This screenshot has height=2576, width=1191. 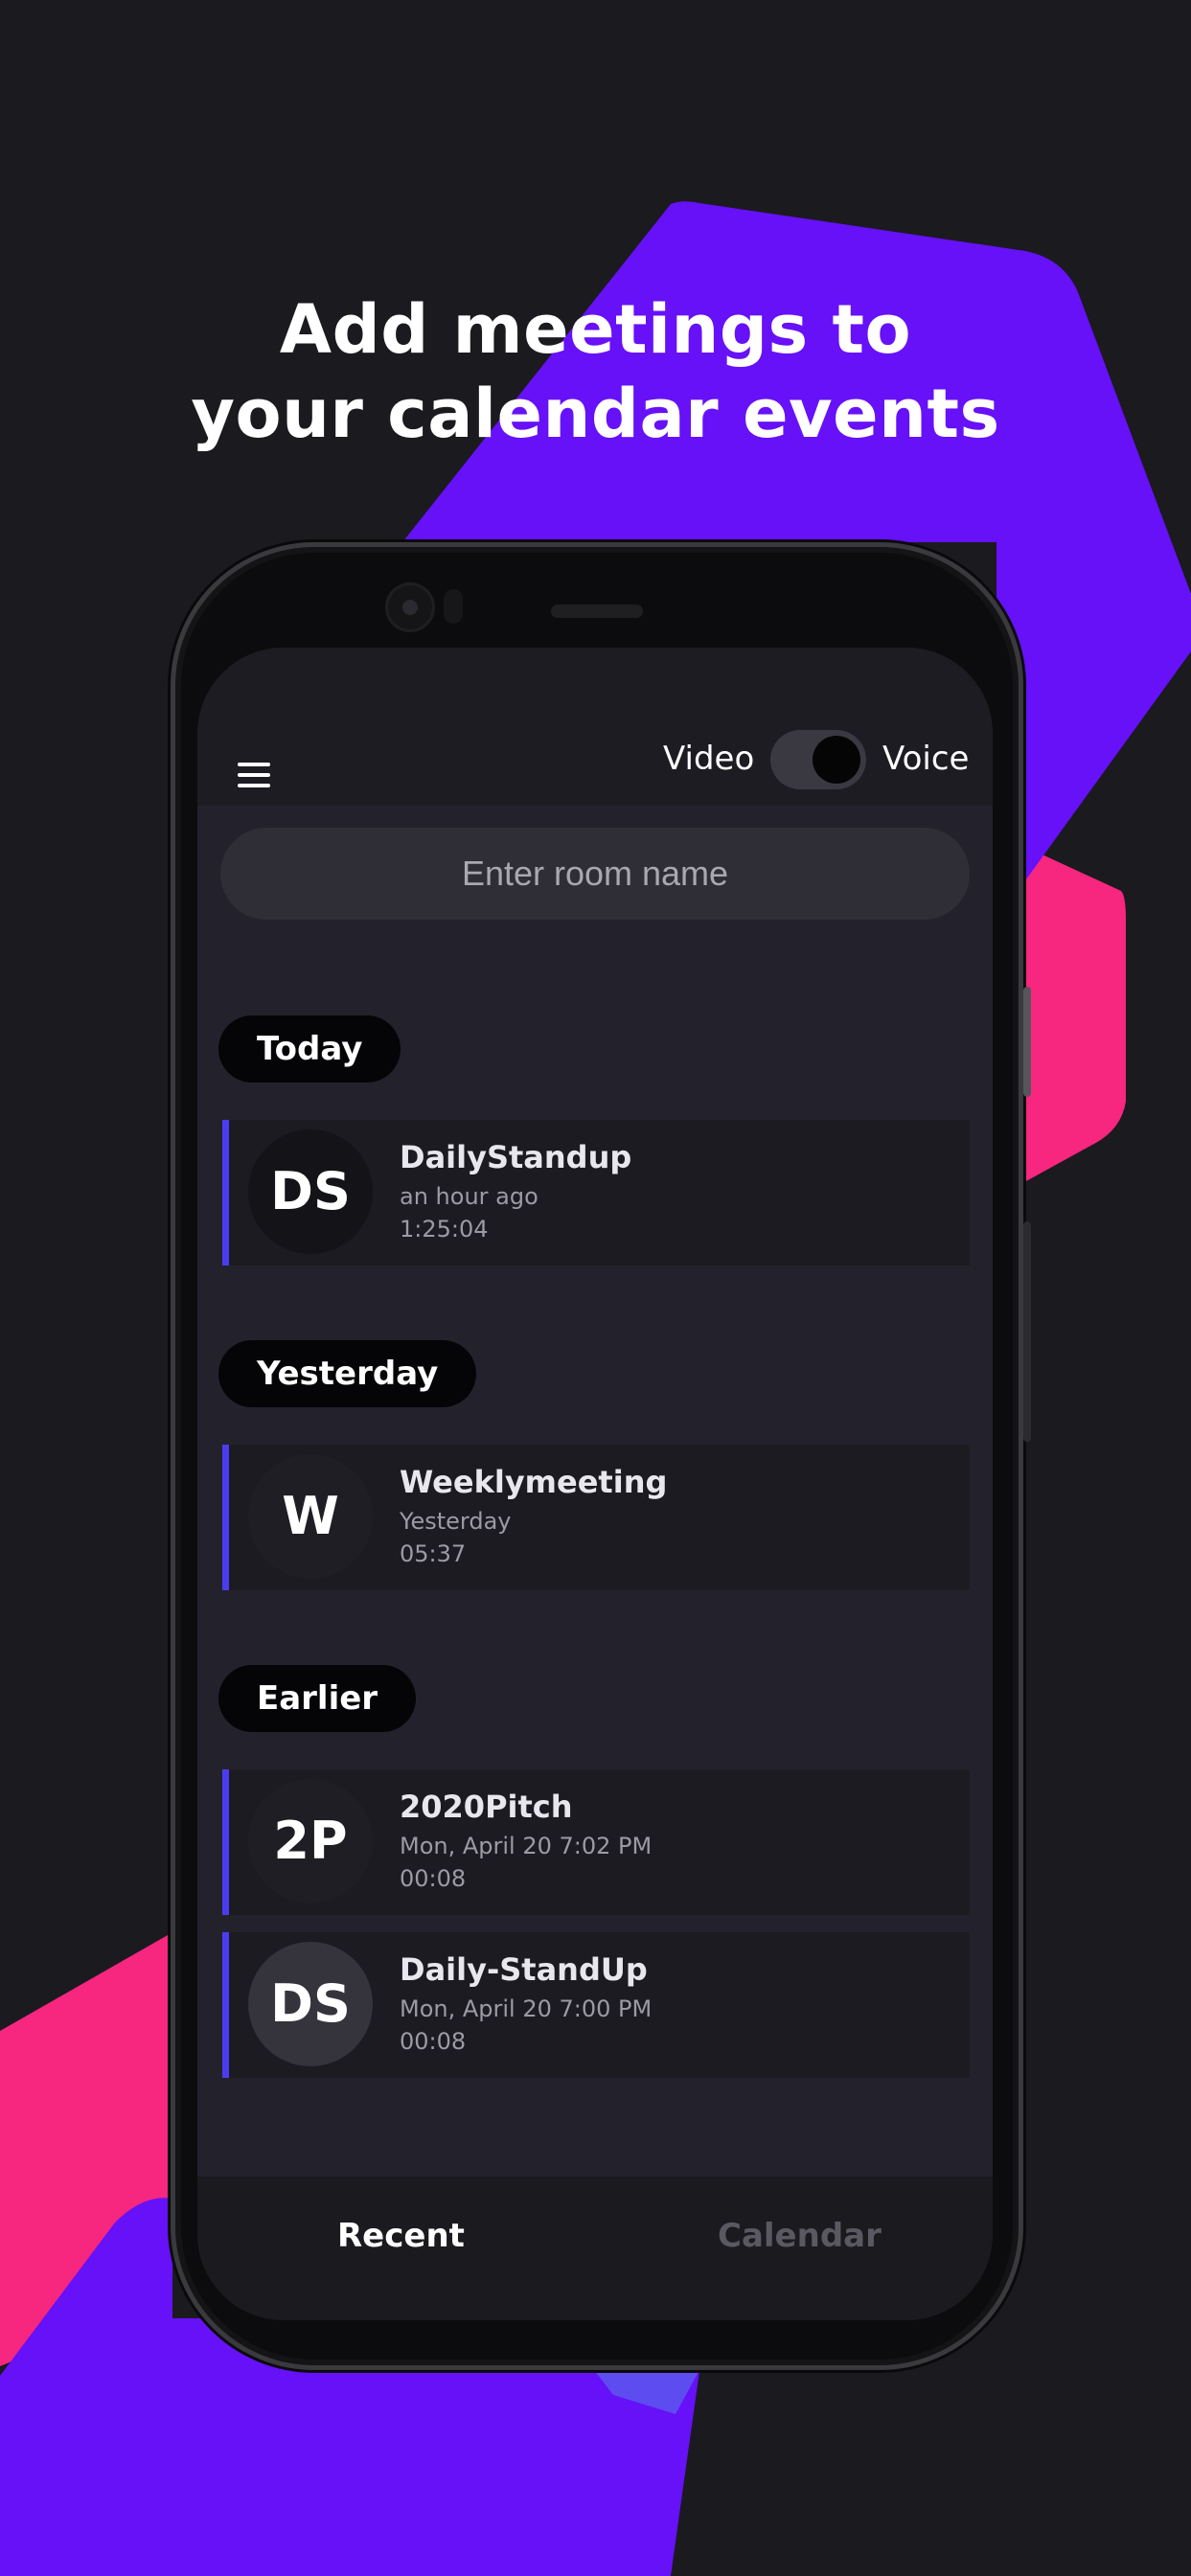 I want to click on video-label: Video, so click(x=709, y=759).